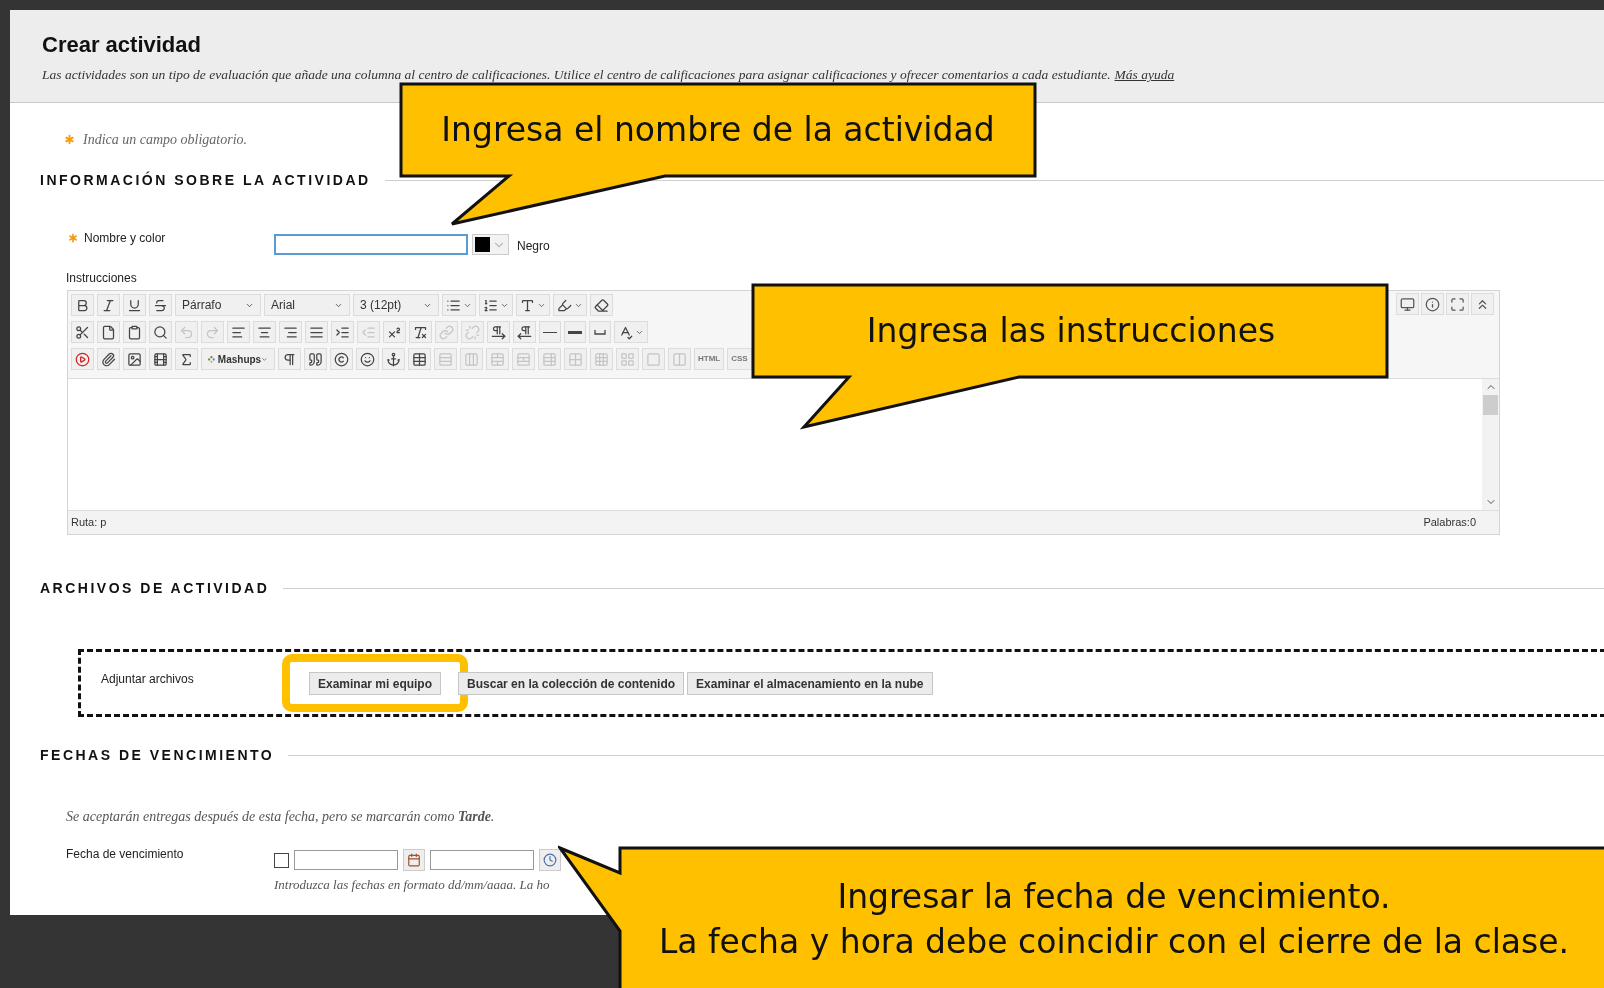 The height and width of the screenshot is (988, 1604). What do you see at coordinates (446, 332) in the screenshot?
I see `link-icon` at bounding box center [446, 332].